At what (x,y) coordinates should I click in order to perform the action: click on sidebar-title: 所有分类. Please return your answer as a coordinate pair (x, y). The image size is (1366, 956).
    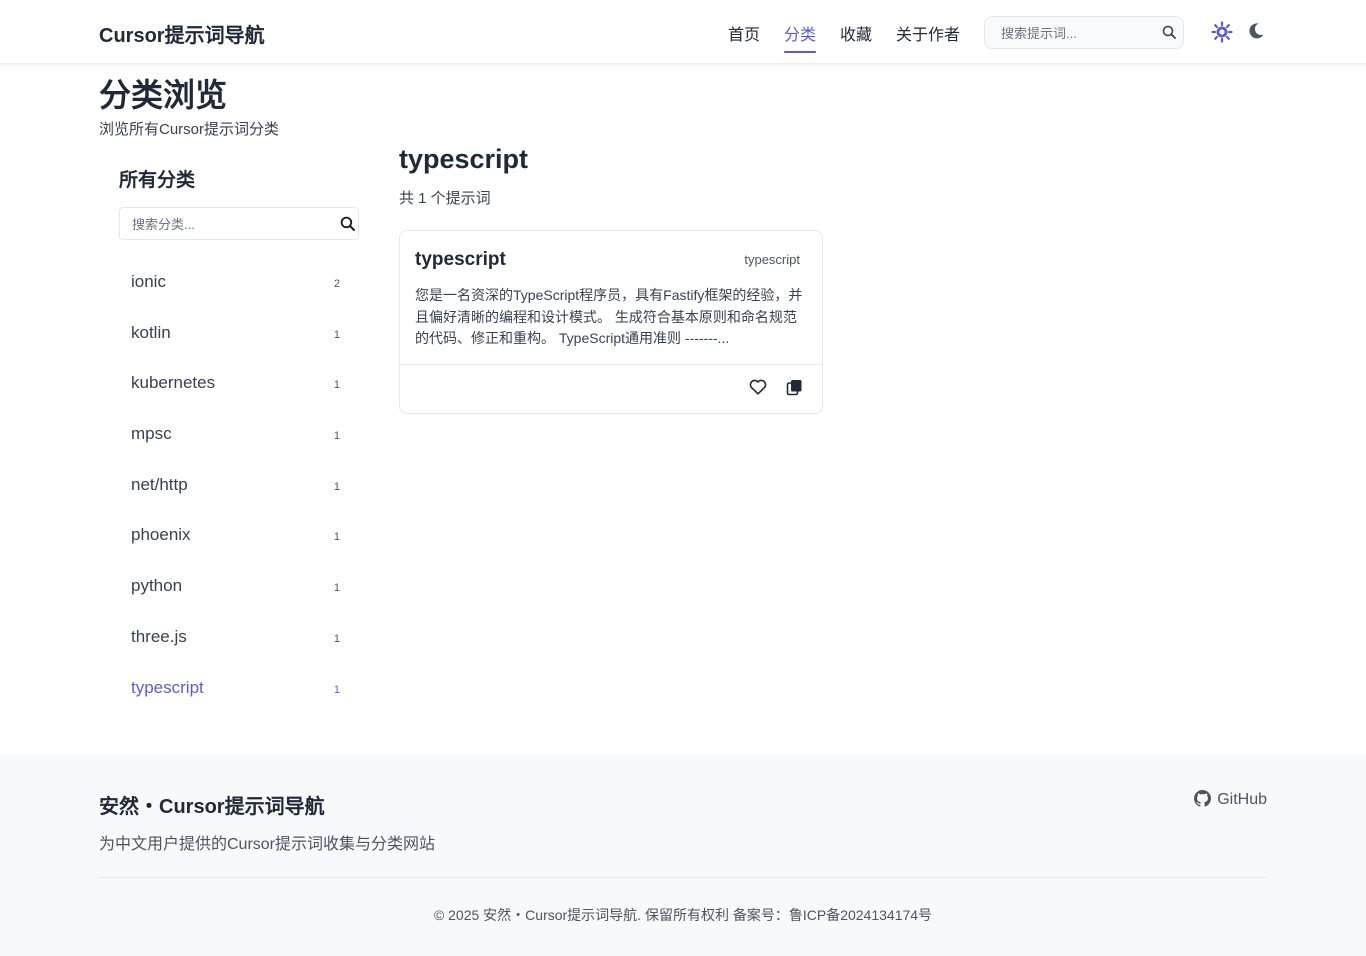
    Looking at the image, I should click on (157, 180).